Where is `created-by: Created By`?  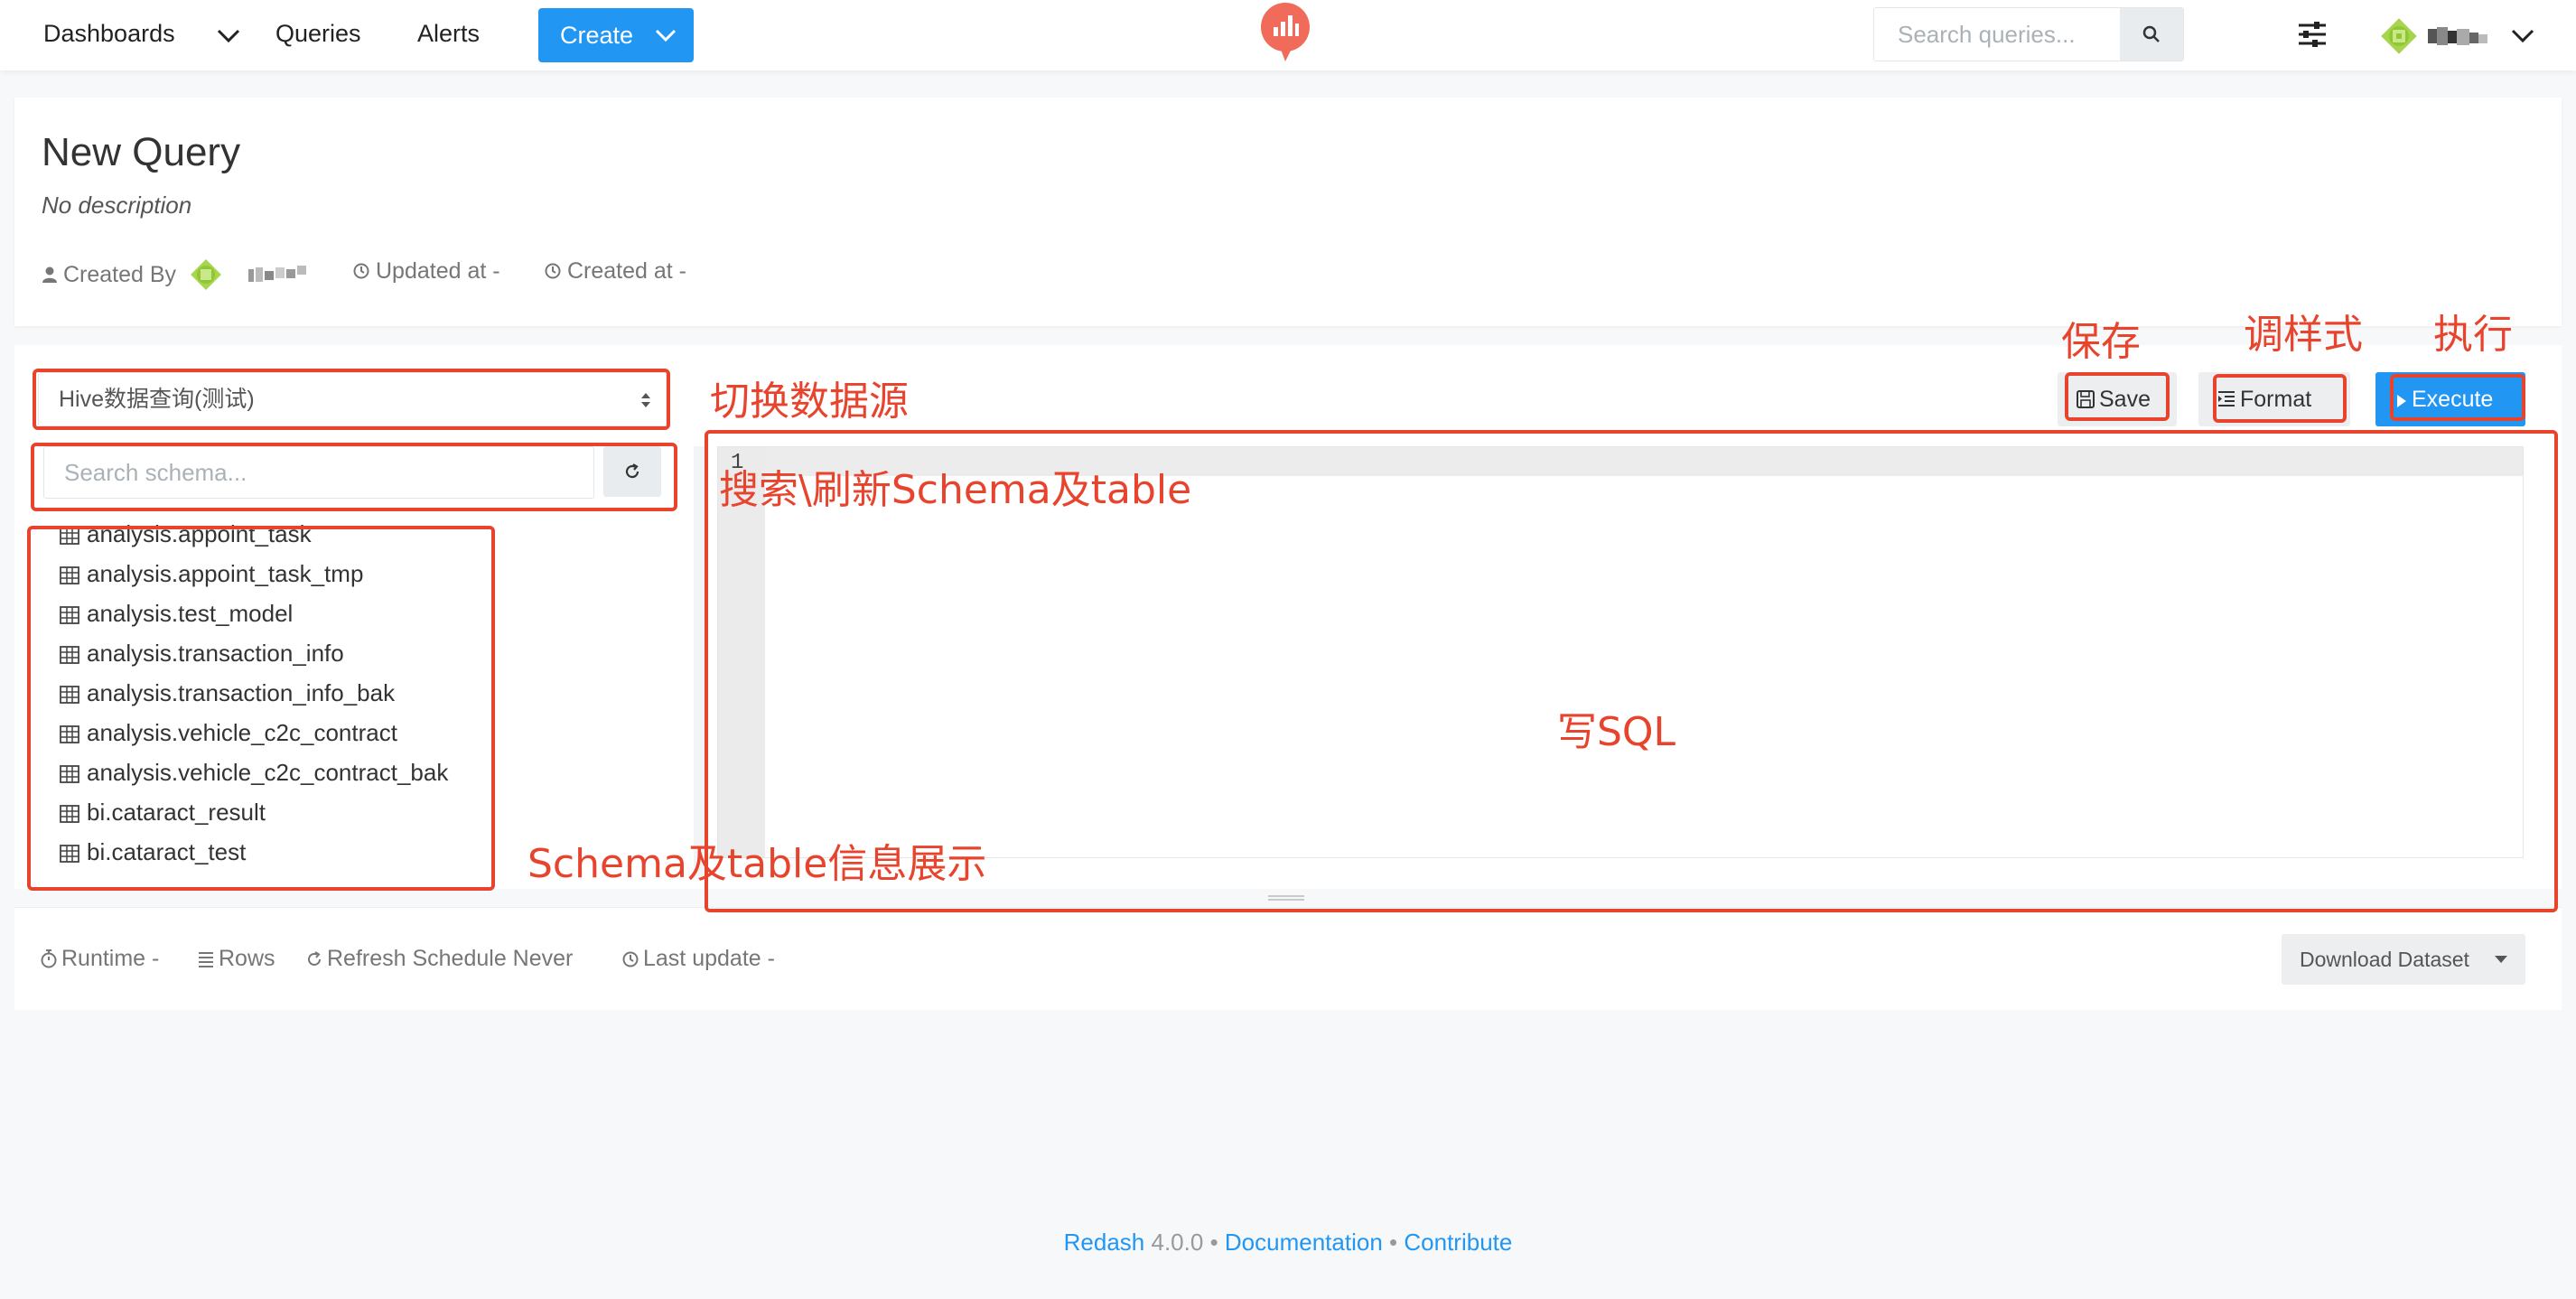 created-by: Created By is located at coordinates (182, 274).